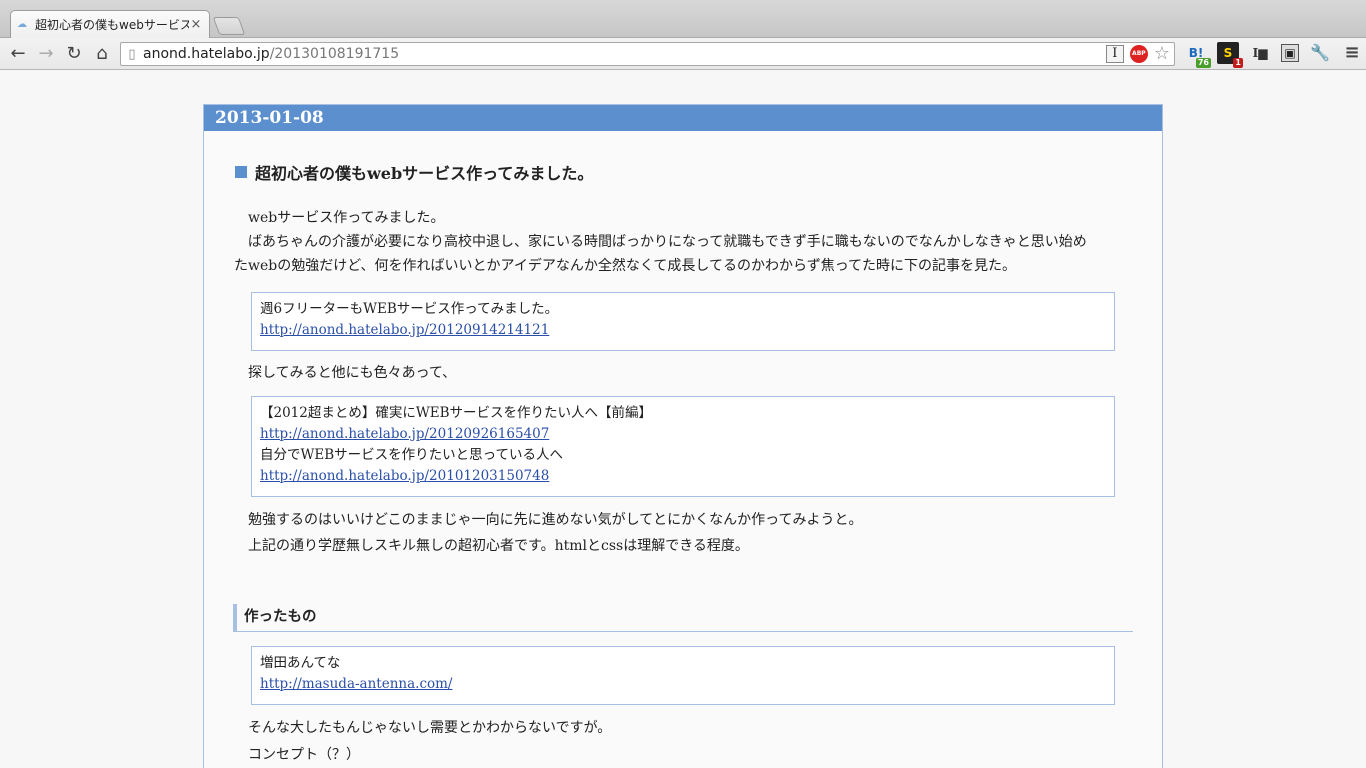  I want to click on browser-tab: ☁ 超初心者の僕もwebサービス作 ×, so click(110, 24).